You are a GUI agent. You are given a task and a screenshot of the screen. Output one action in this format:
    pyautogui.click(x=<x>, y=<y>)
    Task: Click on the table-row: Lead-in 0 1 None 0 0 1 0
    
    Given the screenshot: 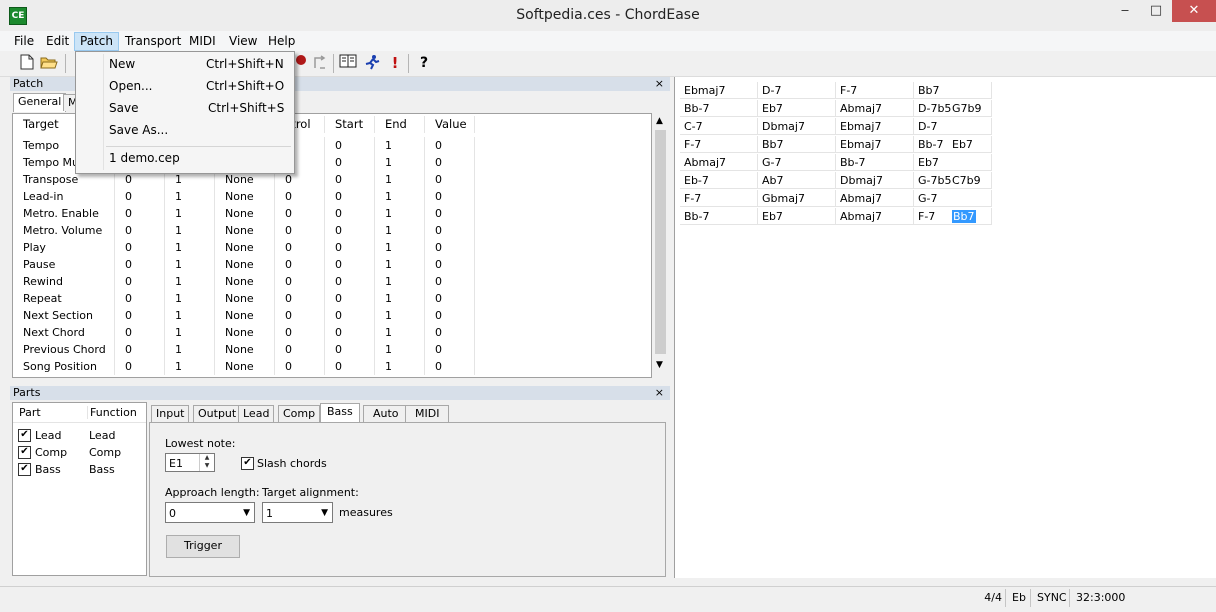 What is the action you would take?
    pyautogui.click(x=248, y=196)
    